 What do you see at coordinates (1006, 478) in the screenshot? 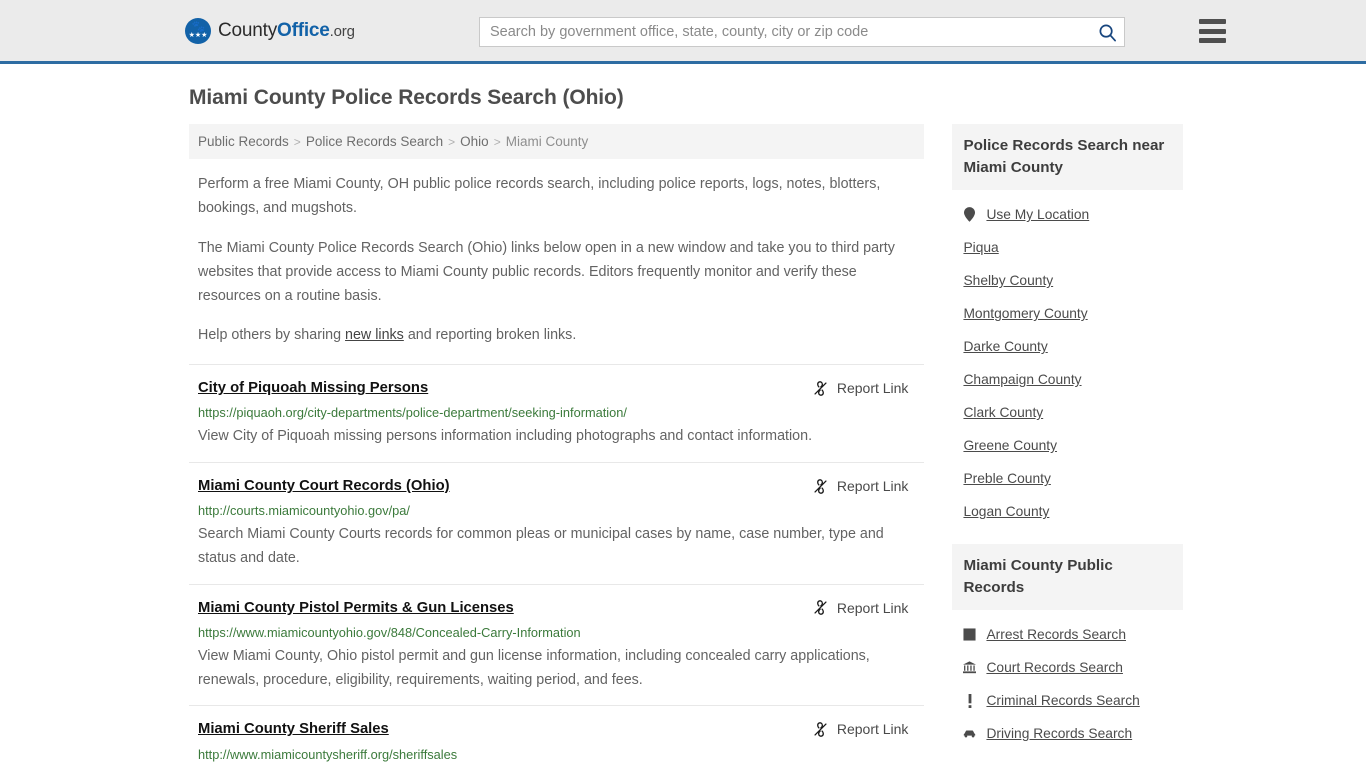
I see `sidebar-link-label: Preble County` at bounding box center [1006, 478].